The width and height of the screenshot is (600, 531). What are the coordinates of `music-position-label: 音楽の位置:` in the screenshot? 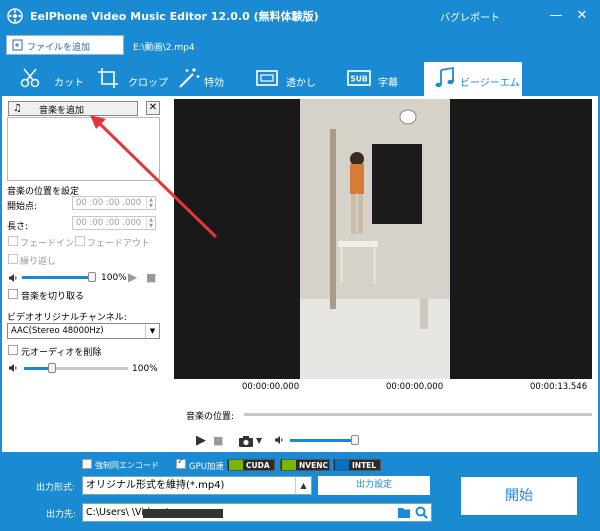 It's located at (210, 417).